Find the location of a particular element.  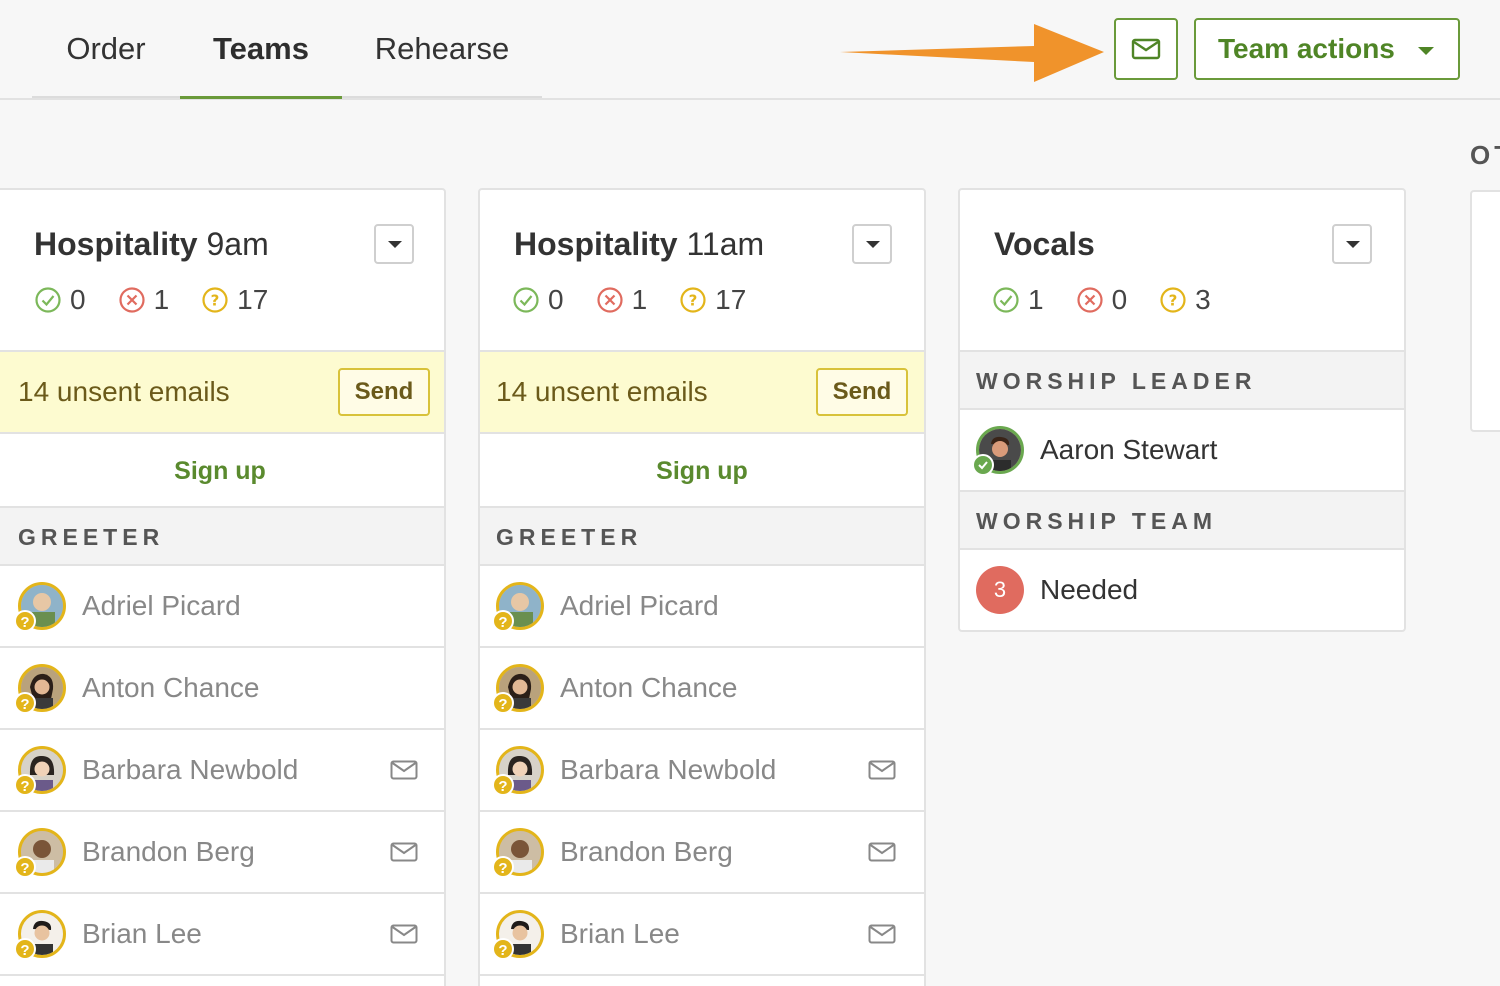

team-actions-label: Team actions is located at coordinates (1306, 48).